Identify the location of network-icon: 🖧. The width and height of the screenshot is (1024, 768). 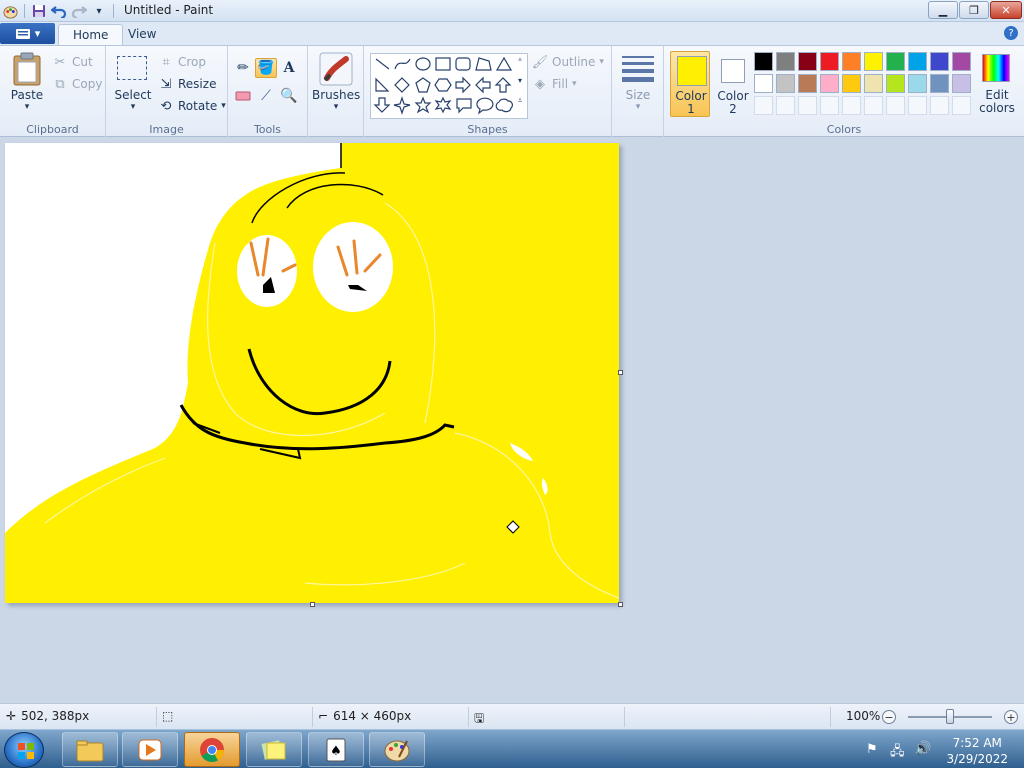
(897, 753).